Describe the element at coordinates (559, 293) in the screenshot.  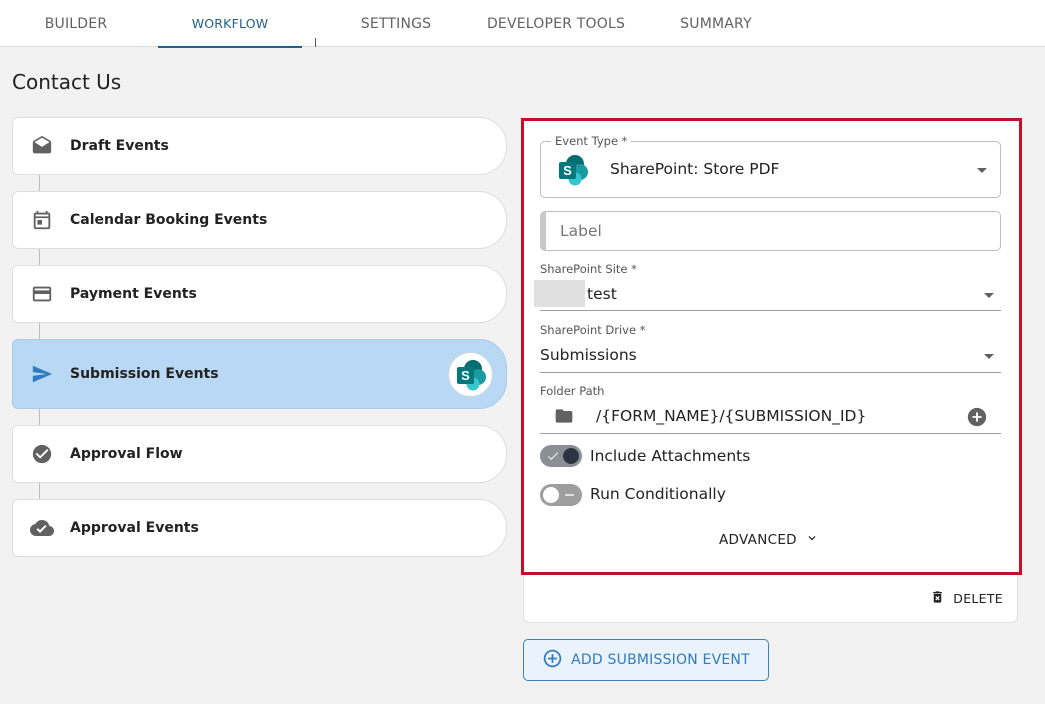
I see `redacted-site-prefix` at that location.